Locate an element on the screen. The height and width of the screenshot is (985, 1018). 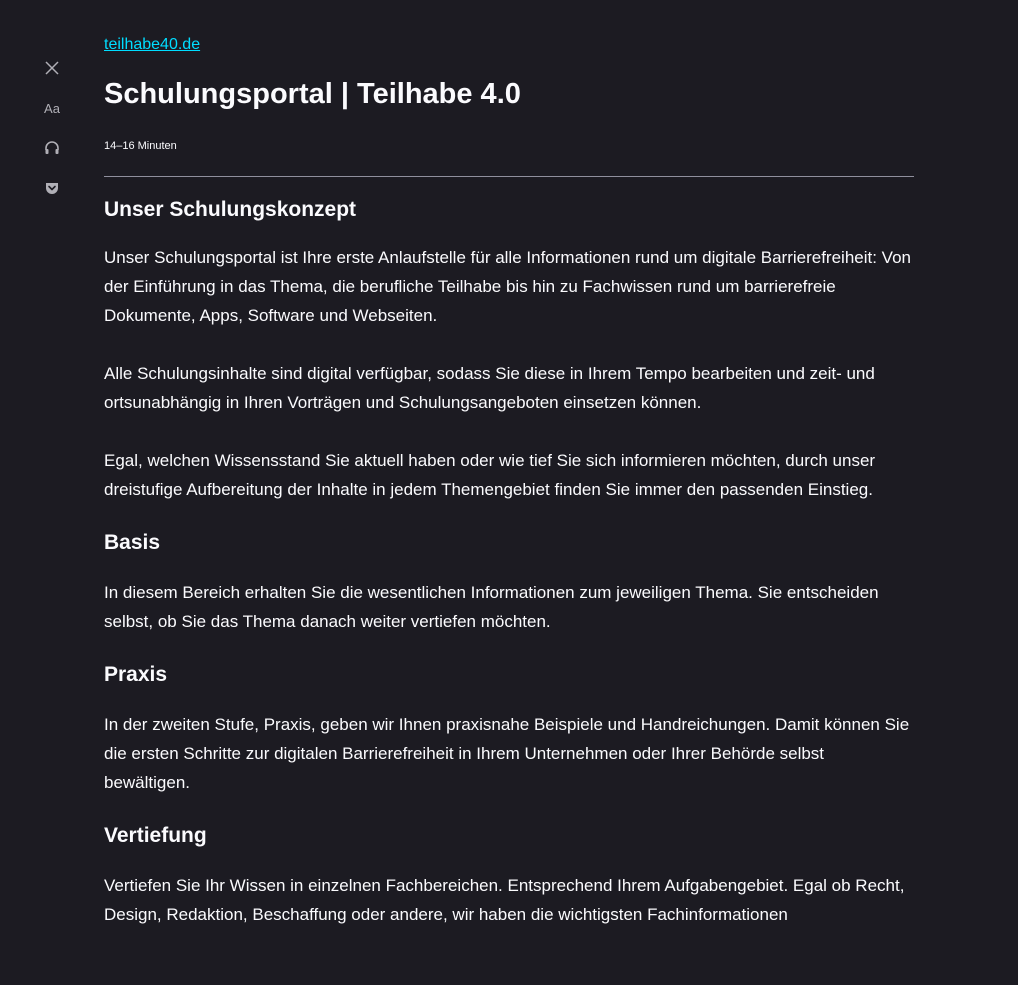
section-heading: Praxis is located at coordinates (136, 674).